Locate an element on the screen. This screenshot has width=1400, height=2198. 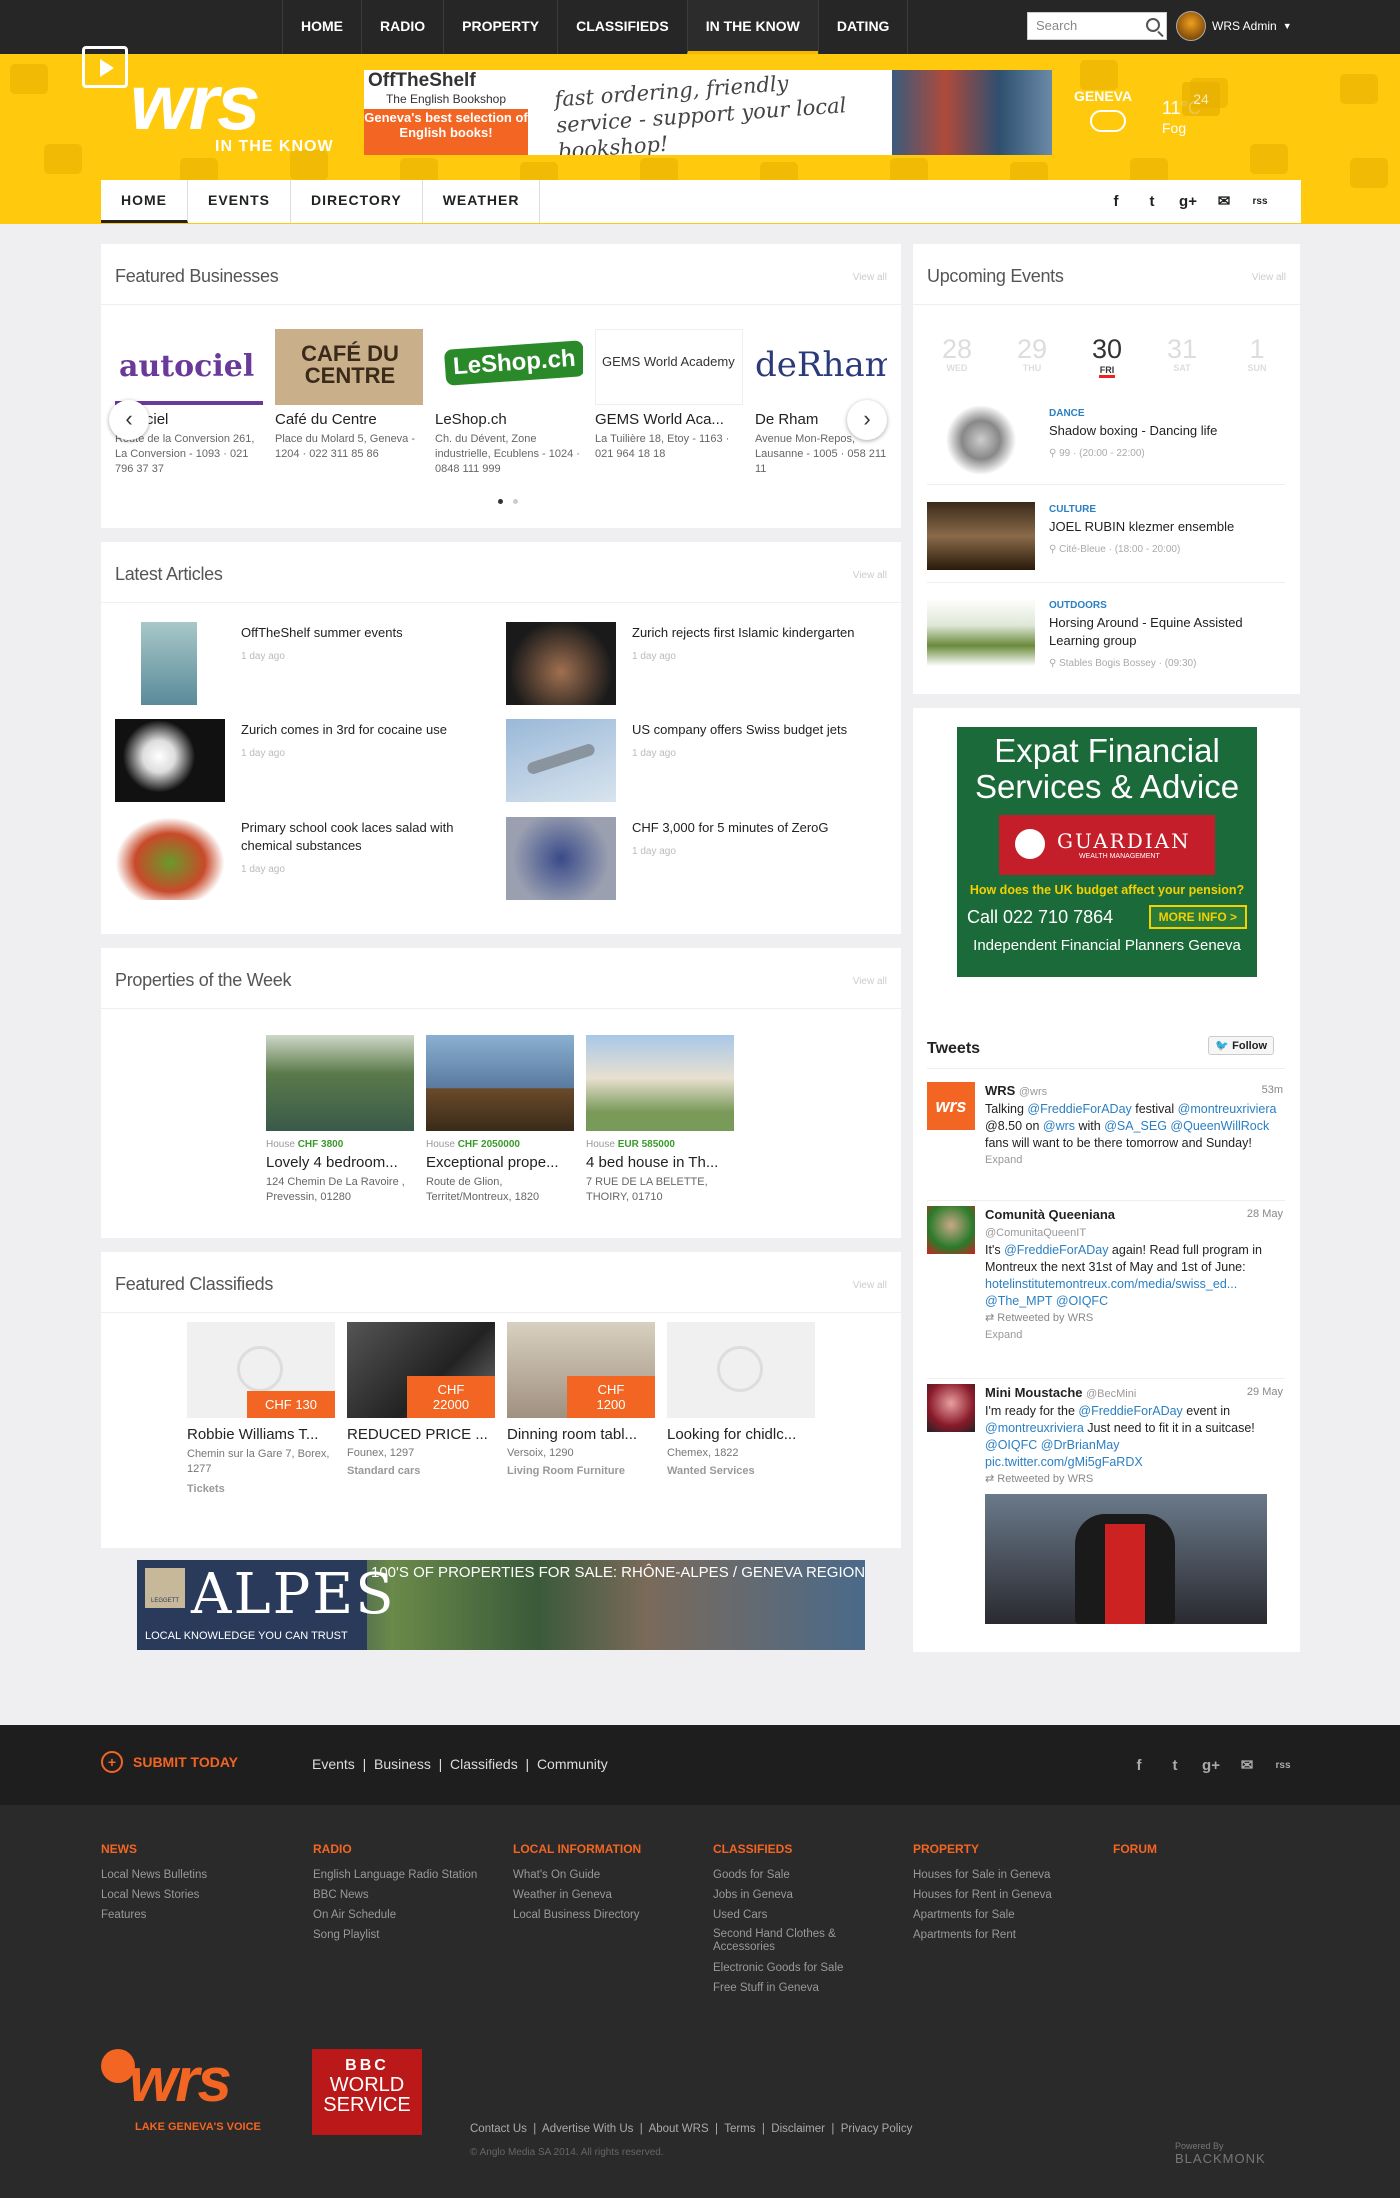
user-menu: WRS Admin ▼ is located at coordinates (1234, 26).